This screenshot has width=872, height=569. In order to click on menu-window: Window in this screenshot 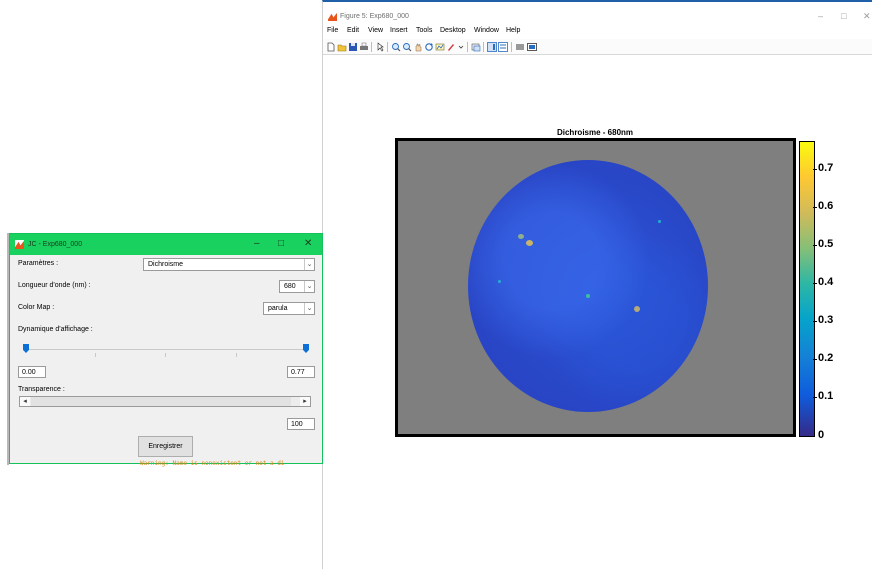, I will do `click(486, 30)`.